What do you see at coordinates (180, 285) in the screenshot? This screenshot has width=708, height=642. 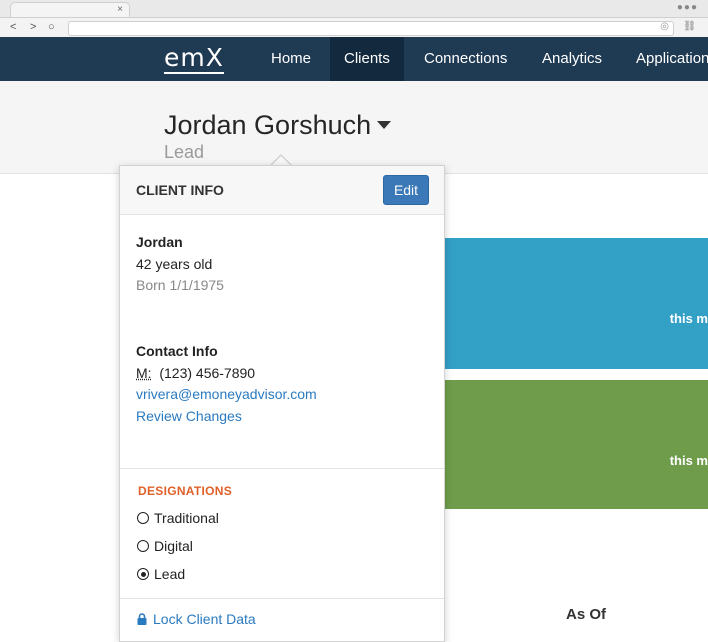 I see `client-birthdate: Born 1/1/1975` at bounding box center [180, 285].